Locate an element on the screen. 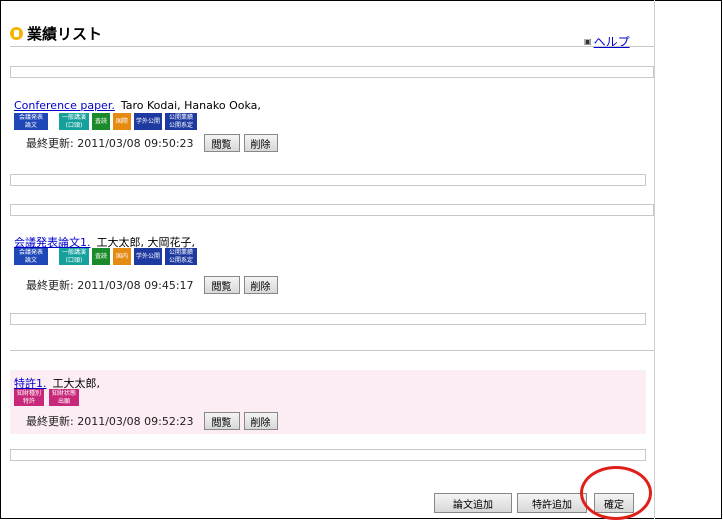 This screenshot has width=723, height=520. updated-timestamp: 2011/03/08 09:52:23 is located at coordinates (135, 421).